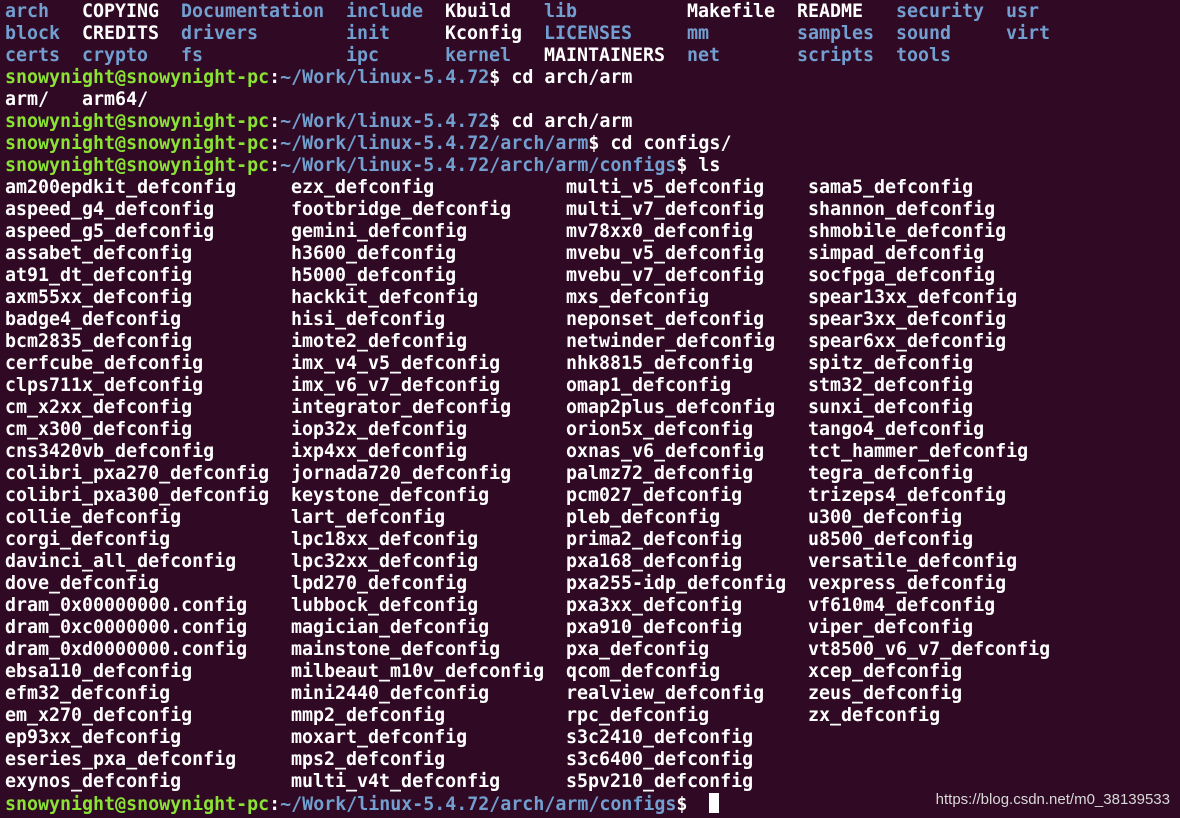  I want to click on config-file-entry: versatile_defconfig, so click(913, 561).